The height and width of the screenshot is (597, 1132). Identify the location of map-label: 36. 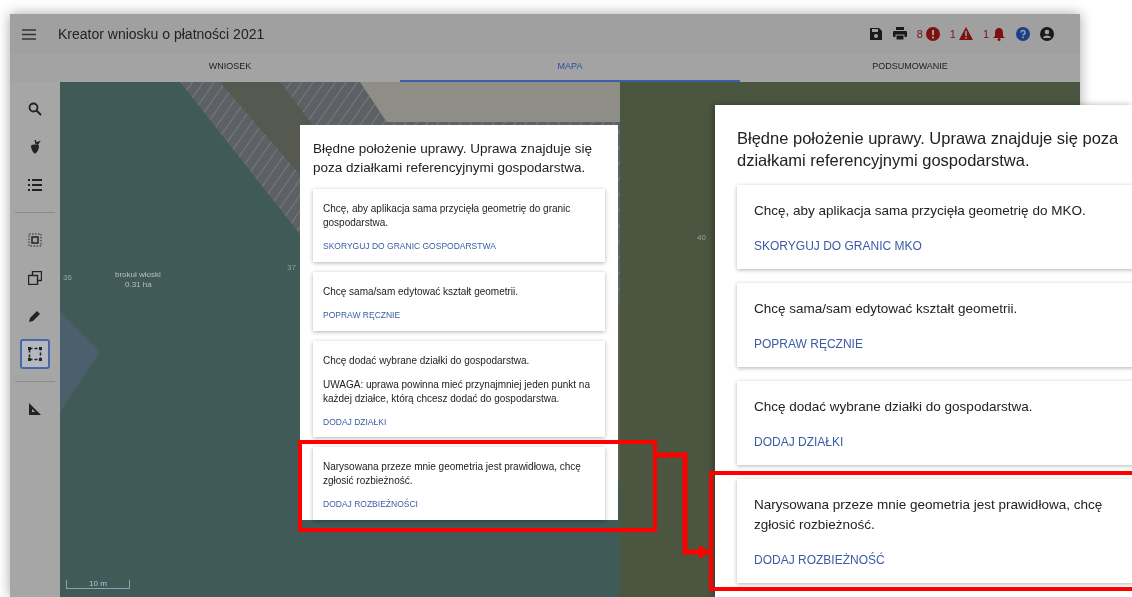
(67, 278).